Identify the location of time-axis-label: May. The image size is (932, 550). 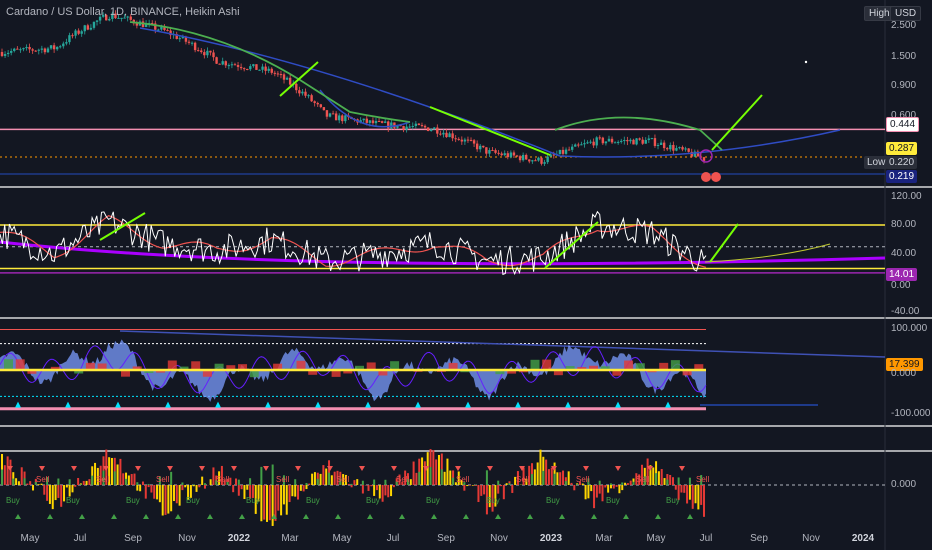
(342, 538).